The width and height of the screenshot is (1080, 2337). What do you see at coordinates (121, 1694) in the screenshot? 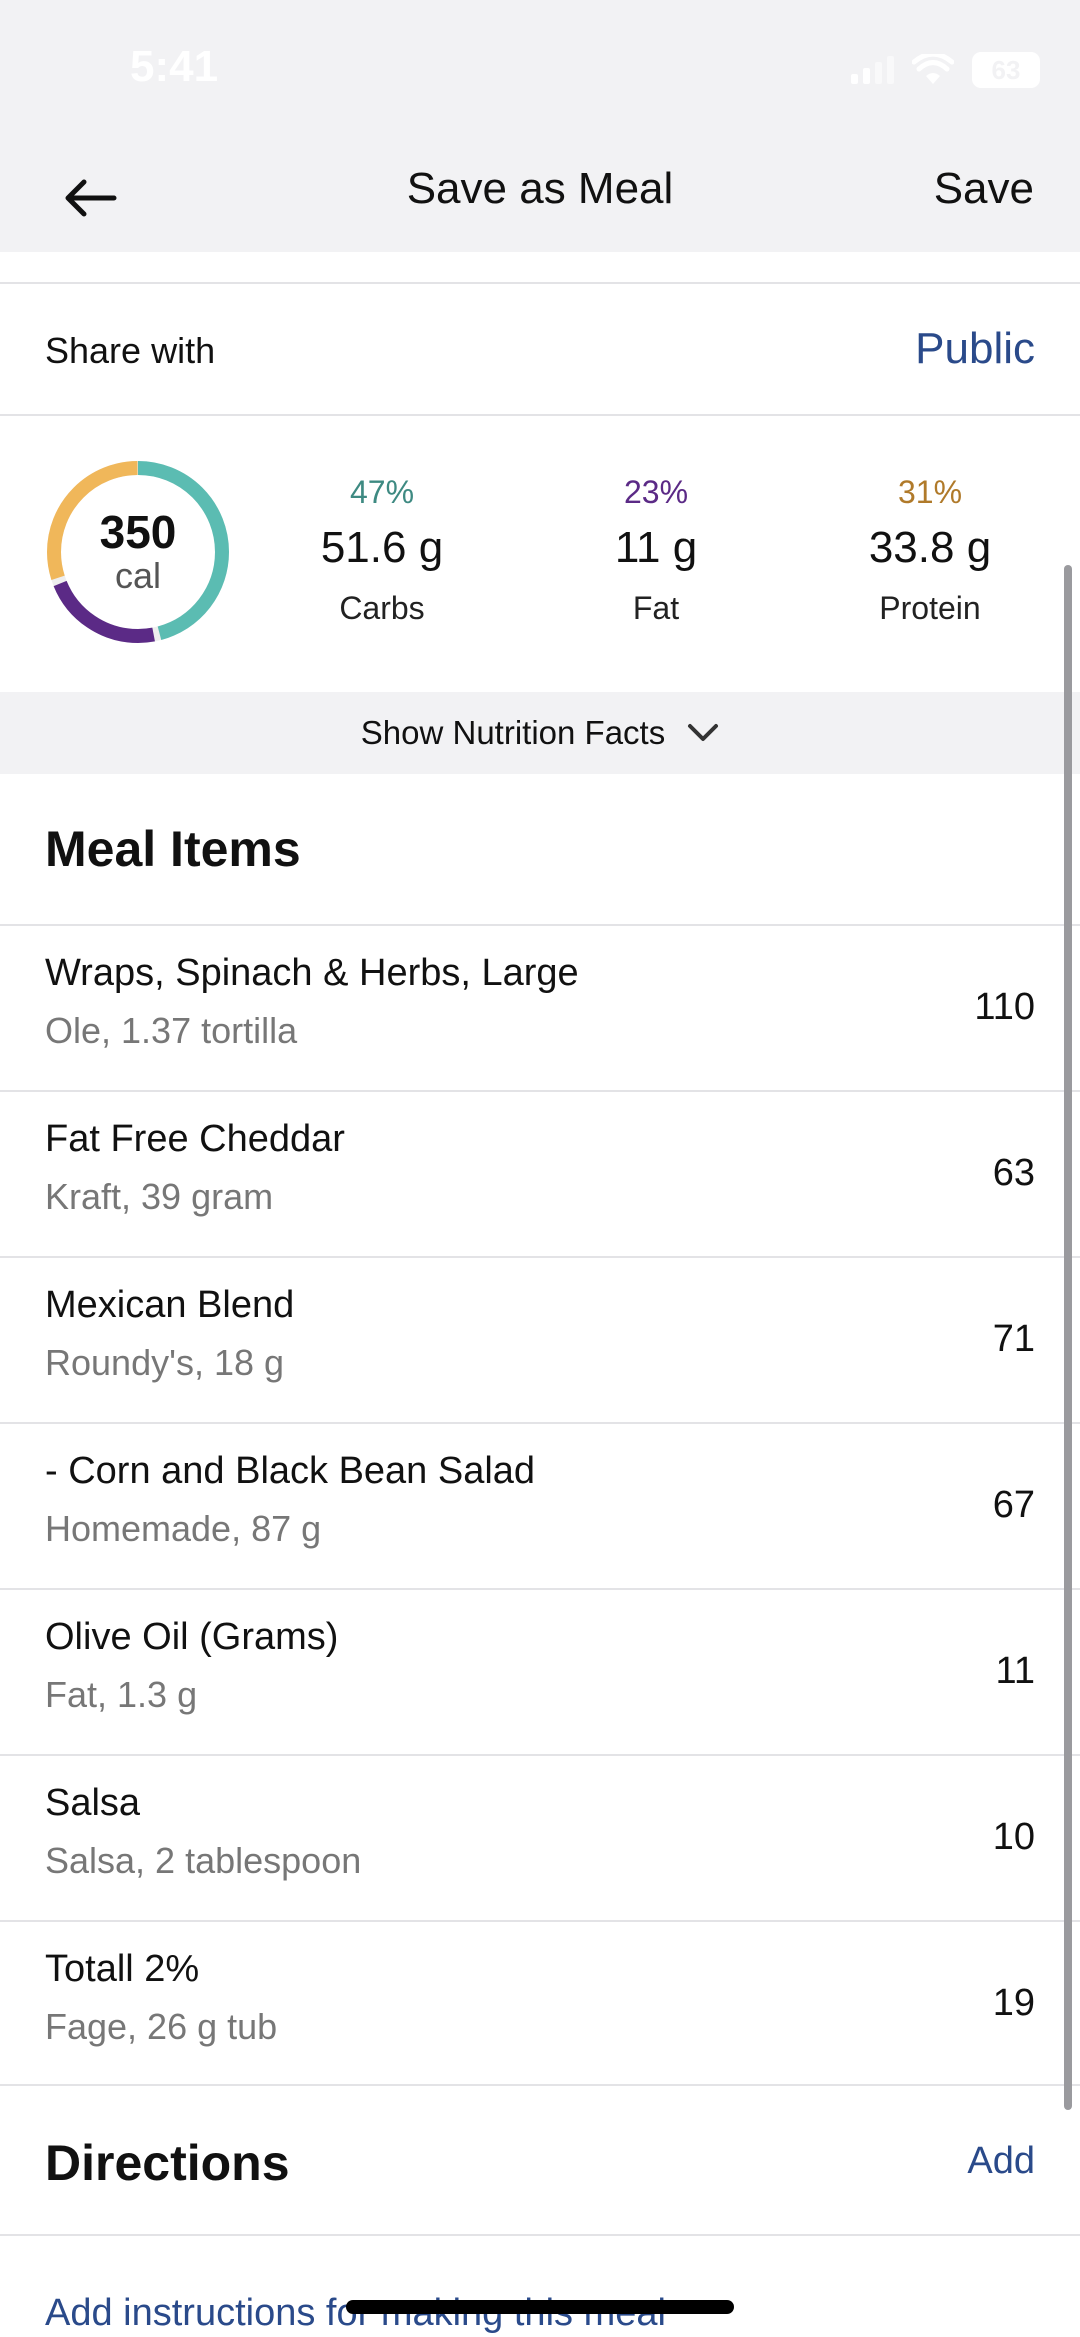
I see `meal-item-detail: Fat, 1.3 g` at bounding box center [121, 1694].